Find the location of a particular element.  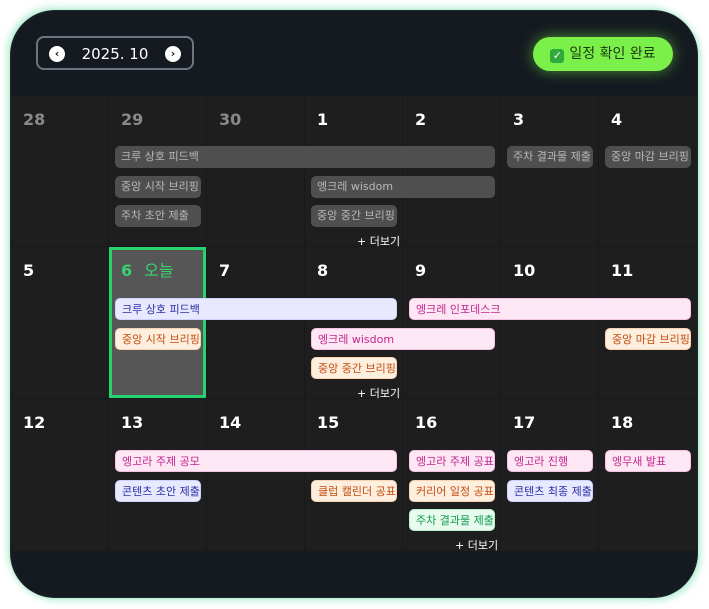

event-bar: 엥고라 주제 공표 is located at coordinates (452, 461).